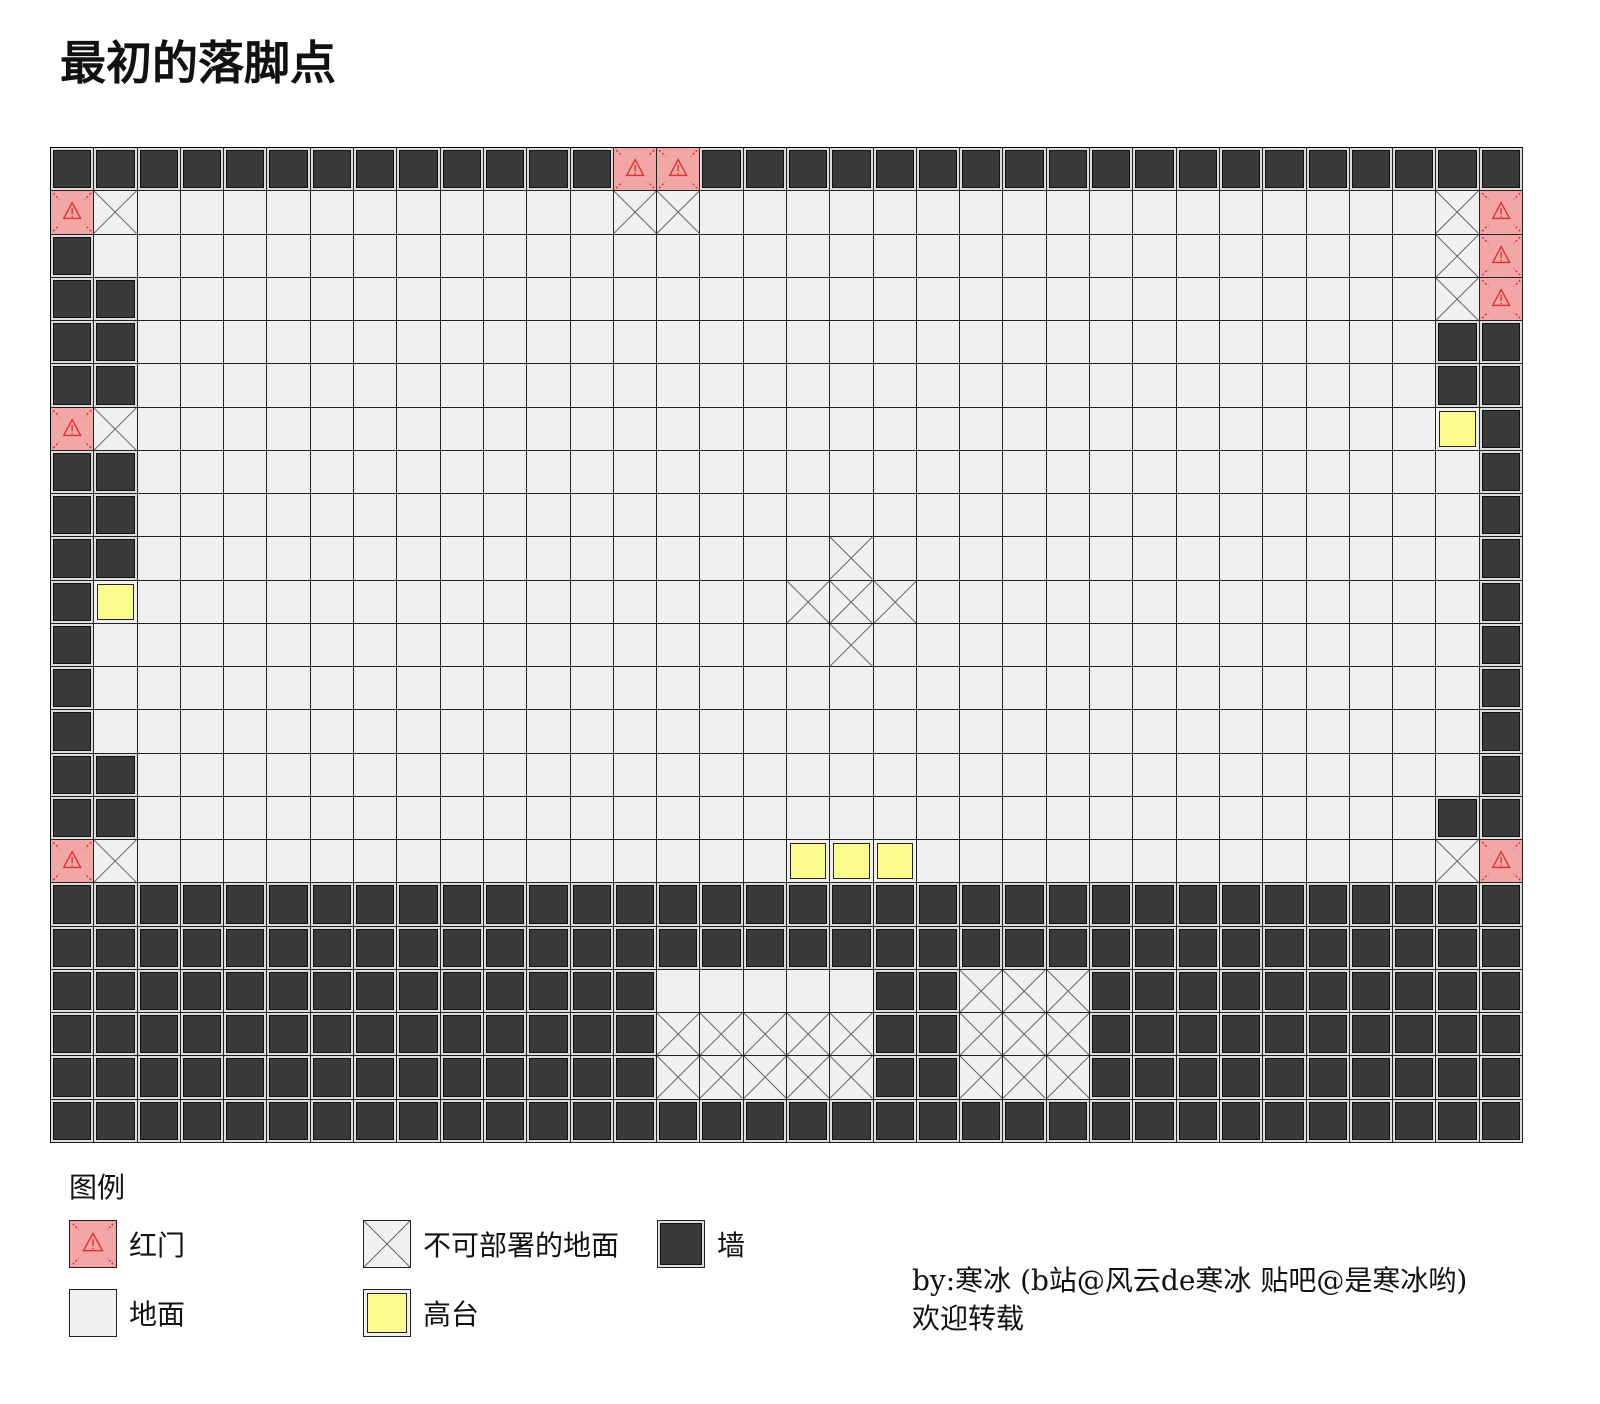 Image resolution: width=1600 pixels, height=1404 pixels. Describe the element at coordinates (198, 63) in the screenshot. I see `map-title: 最初的落脚点` at that location.